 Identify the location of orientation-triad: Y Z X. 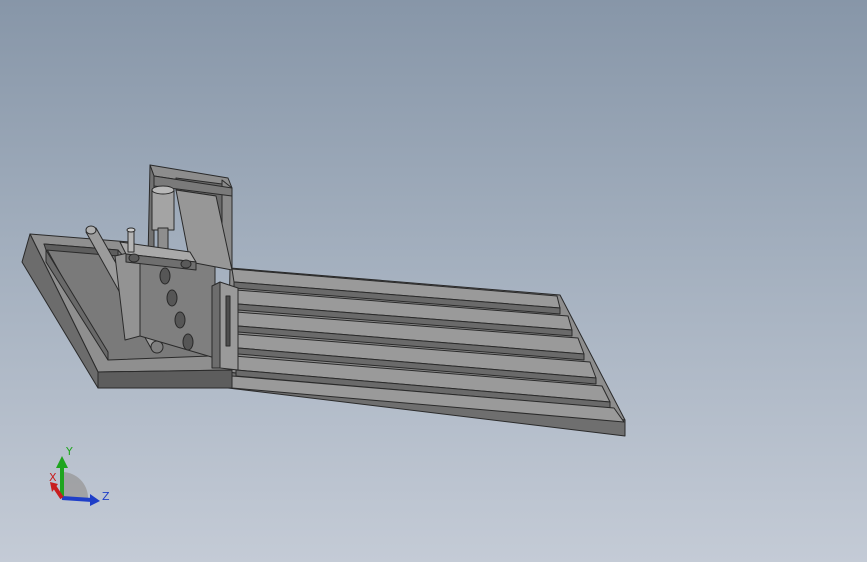
(80, 475).